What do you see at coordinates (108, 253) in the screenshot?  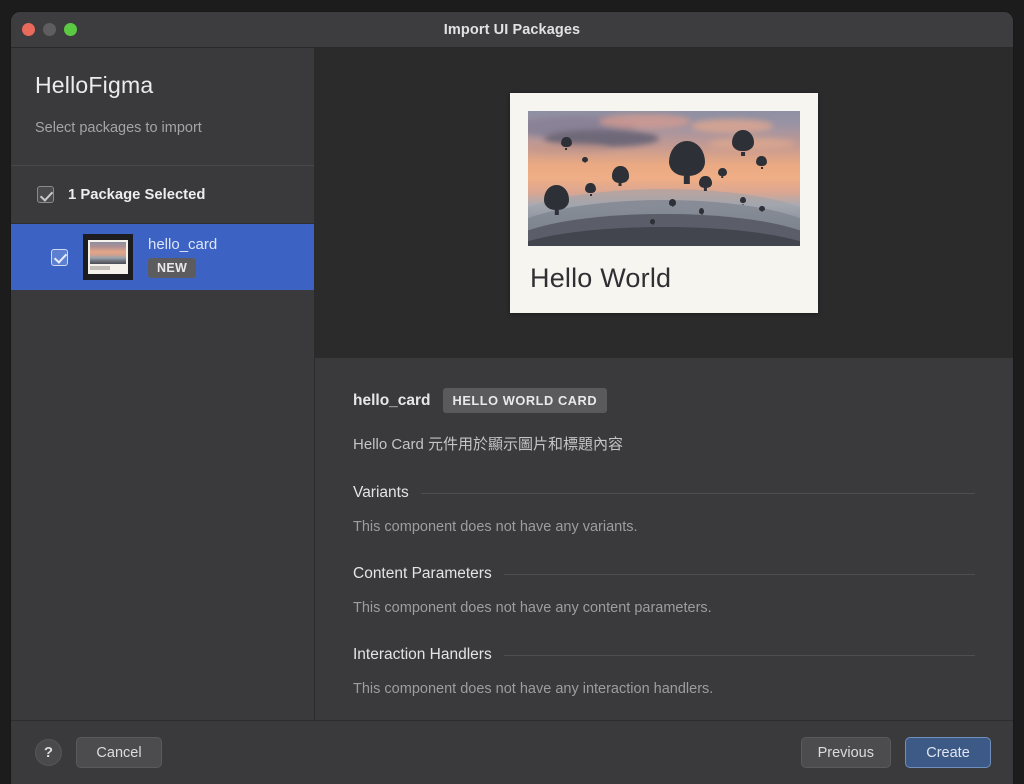 I see `thumbnail-photo` at bounding box center [108, 253].